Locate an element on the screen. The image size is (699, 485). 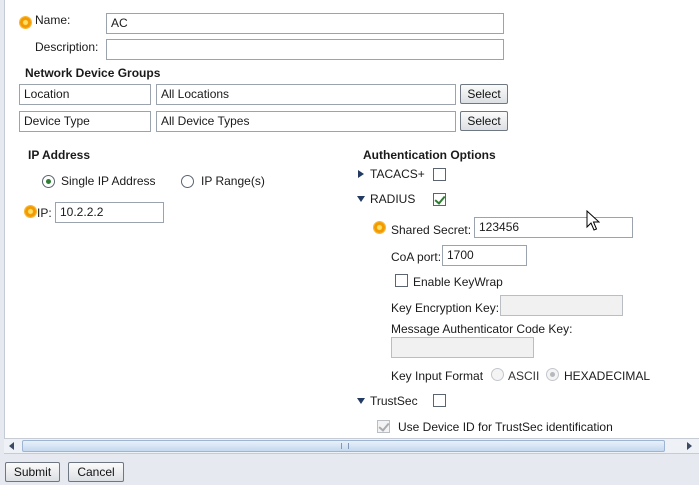
description-input is located at coordinates (305, 49).